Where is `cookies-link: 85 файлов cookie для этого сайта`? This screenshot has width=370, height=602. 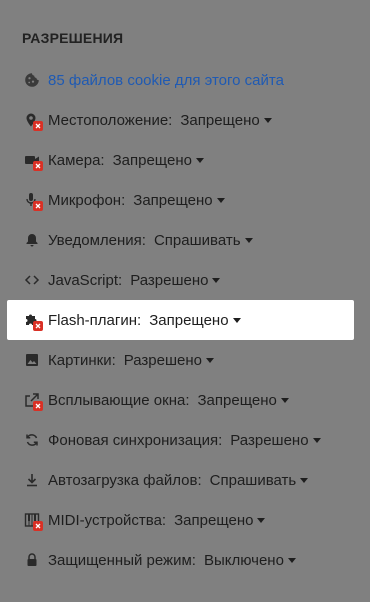
cookies-link: 85 файлов cookie для этого сайта is located at coordinates (166, 80).